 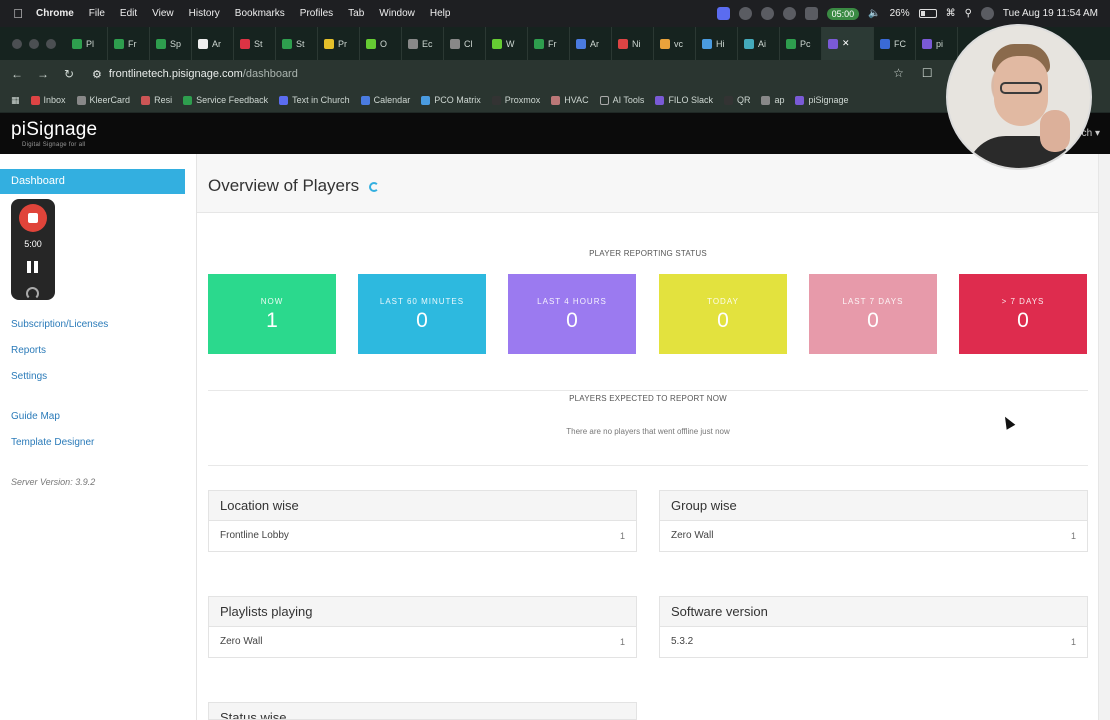 What do you see at coordinates (723, 314) in the screenshot?
I see `stat-card-today: TODAY 0` at bounding box center [723, 314].